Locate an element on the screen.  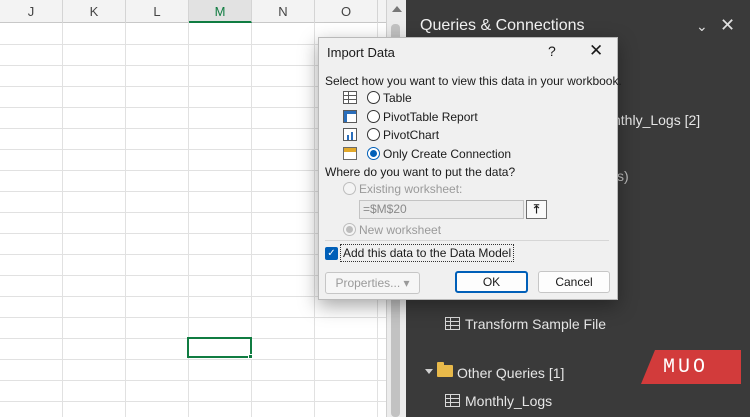
divider is located at coordinates (467, 240).